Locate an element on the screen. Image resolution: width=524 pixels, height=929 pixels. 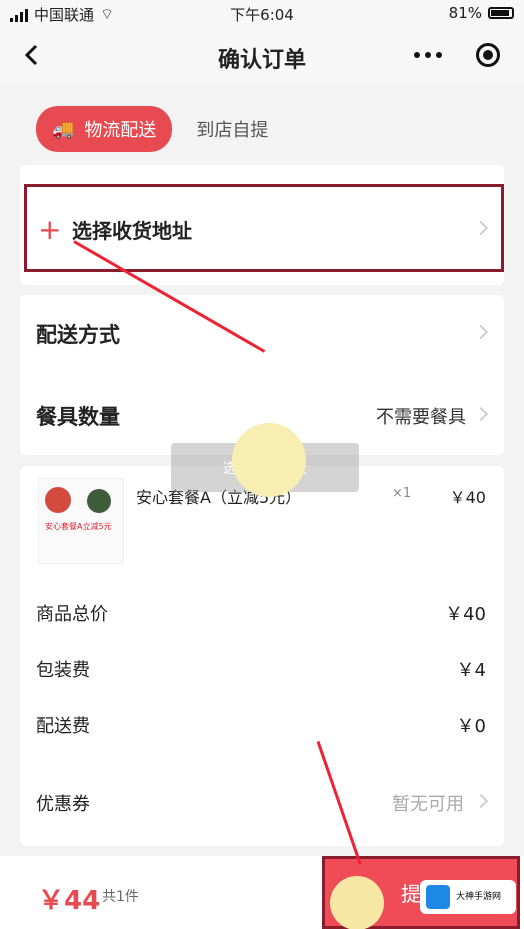
nav-bar: 确认订单 is located at coordinates (262, 56).